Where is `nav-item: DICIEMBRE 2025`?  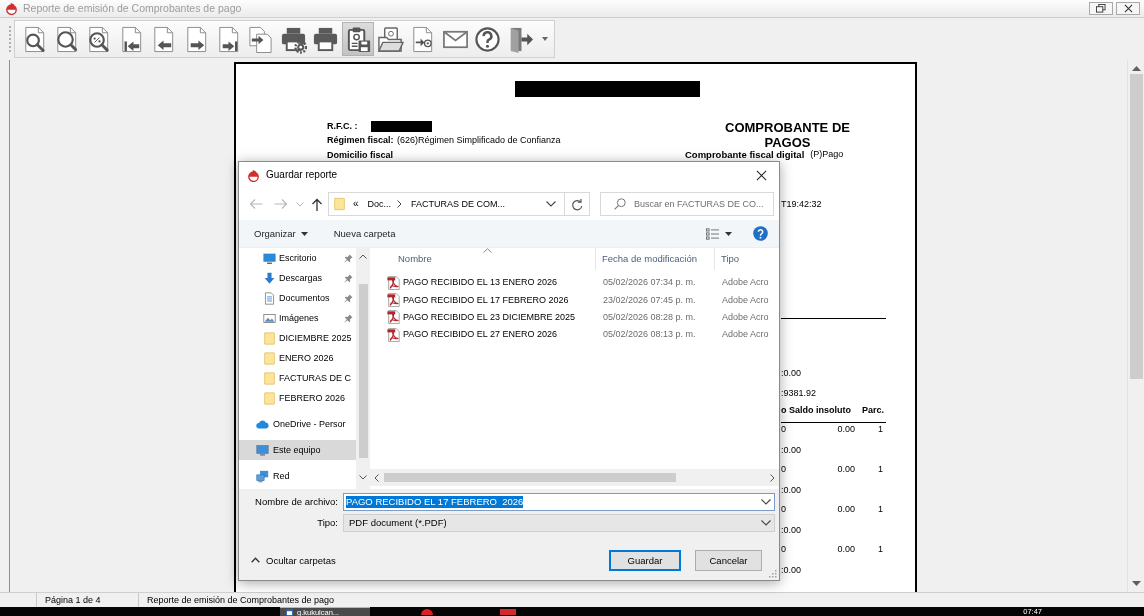 nav-item: DICIEMBRE 2025 is located at coordinates (297, 338).